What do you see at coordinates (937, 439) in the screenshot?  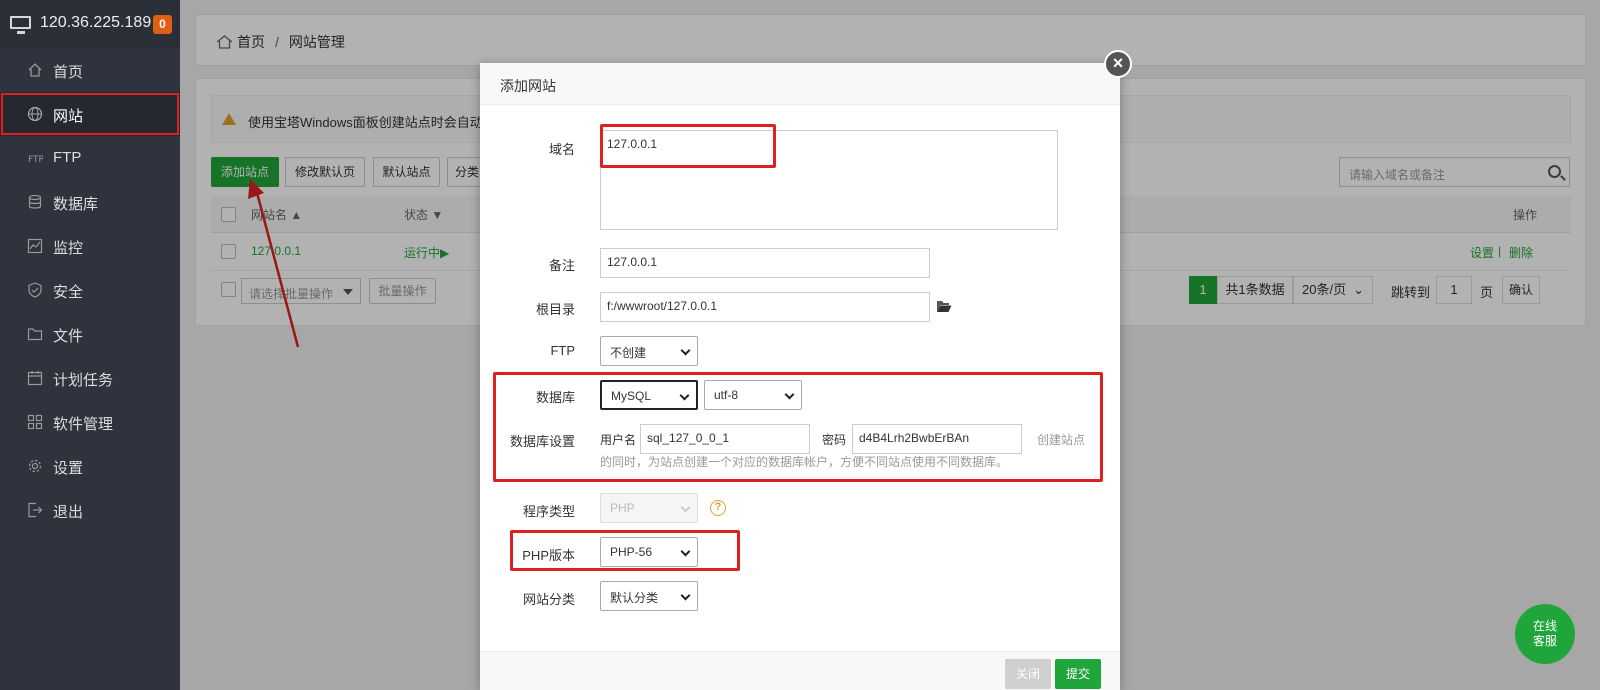 I see `db-password-input: d4B4Lrh2BwbErBAn` at bounding box center [937, 439].